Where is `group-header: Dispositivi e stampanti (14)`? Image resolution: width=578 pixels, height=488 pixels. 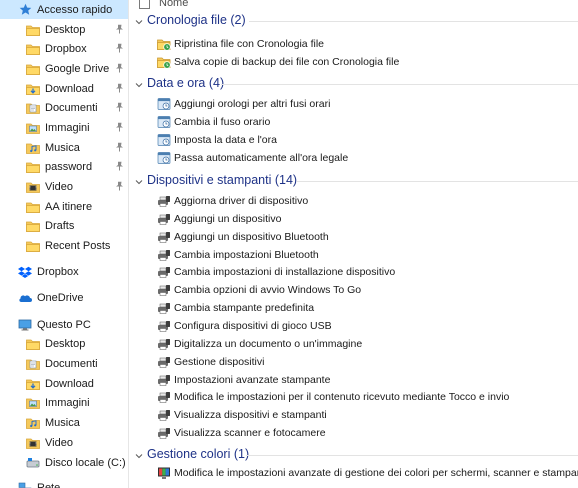
group-header: Dispositivi e stampanti (14) is located at coordinates (353, 181).